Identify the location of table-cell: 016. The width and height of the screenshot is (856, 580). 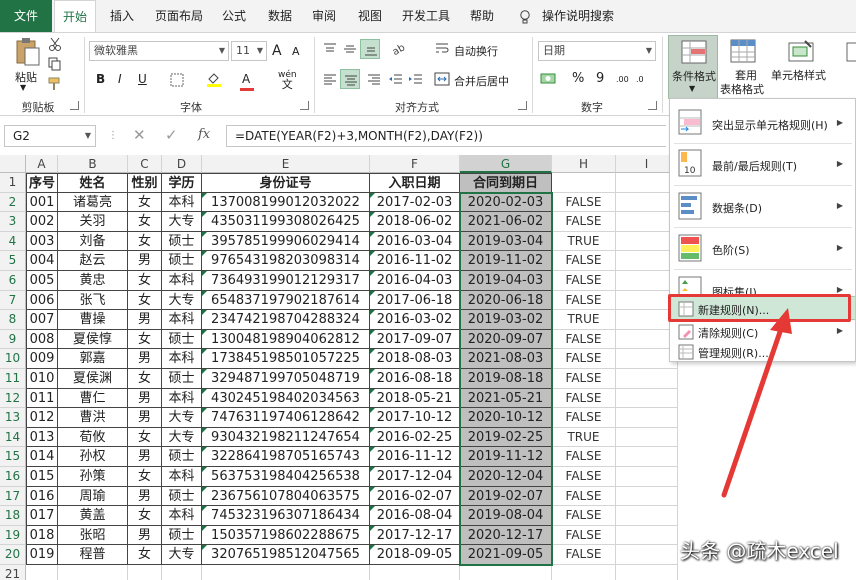
(42, 496).